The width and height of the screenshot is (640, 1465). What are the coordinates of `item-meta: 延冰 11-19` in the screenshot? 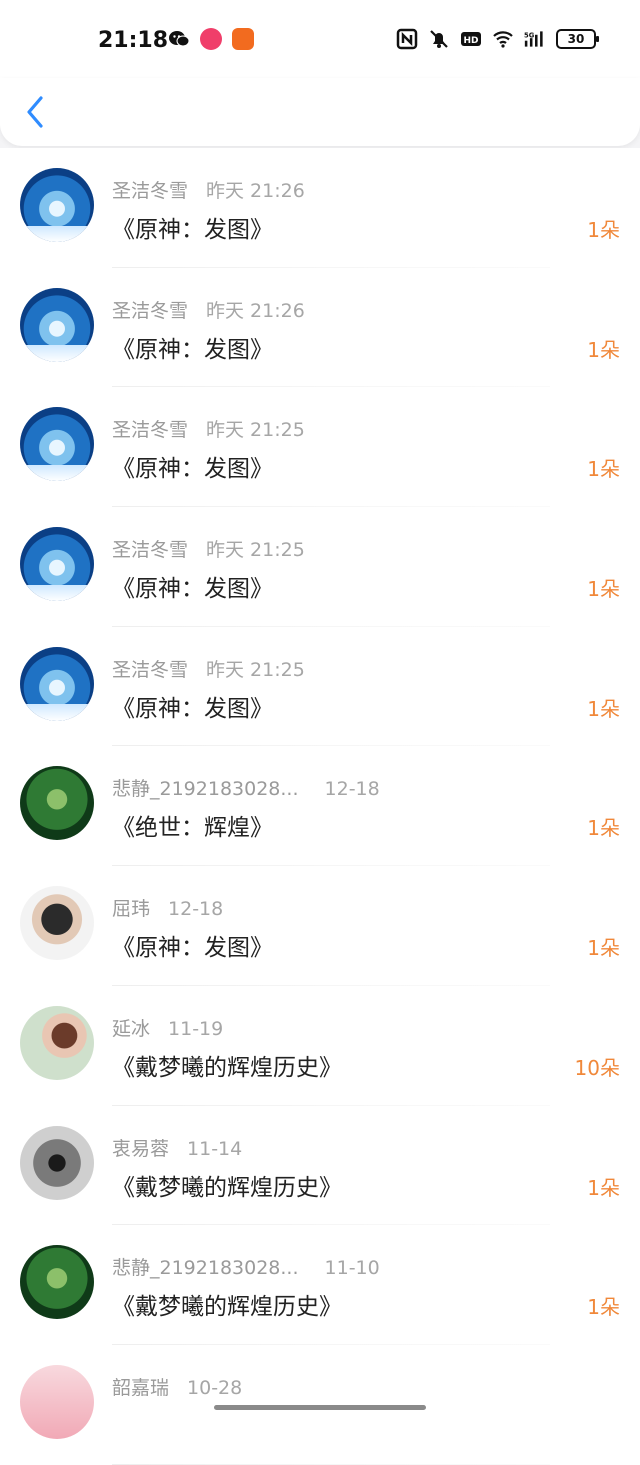 It's located at (167, 1027).